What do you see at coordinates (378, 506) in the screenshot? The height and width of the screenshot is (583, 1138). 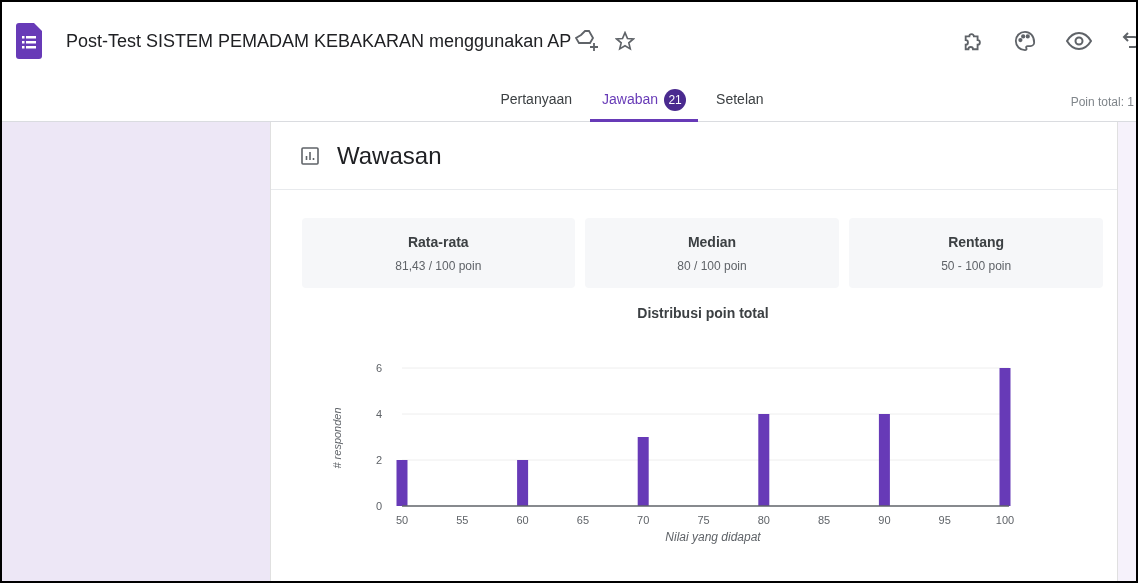 I see `axis-tick-label: 0` at bounding box center [378, 506].